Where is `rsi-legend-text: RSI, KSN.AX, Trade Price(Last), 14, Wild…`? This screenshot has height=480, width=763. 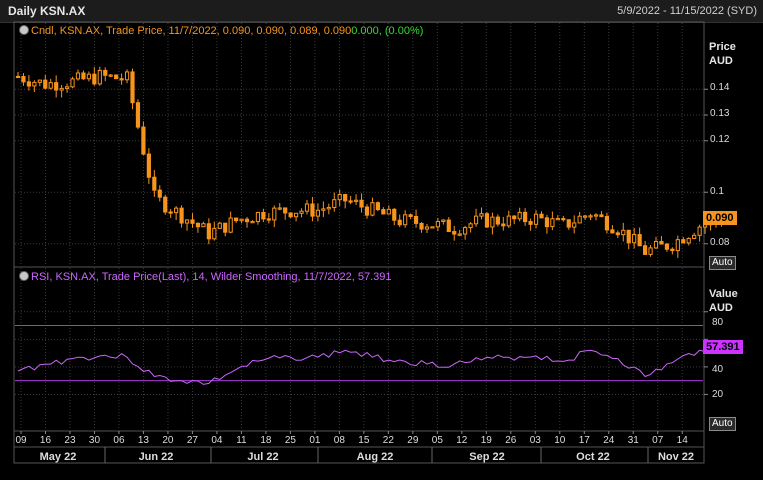 rsi-legend-text: RSI, KSN.AX, Trade Price(Last), 14, Wild… is located at coordinates (211, 277).